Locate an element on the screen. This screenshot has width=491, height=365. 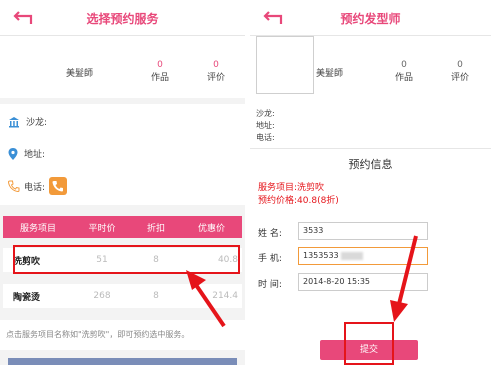
service-name: 陶瓷烫 is located at coordinates (38, 296).